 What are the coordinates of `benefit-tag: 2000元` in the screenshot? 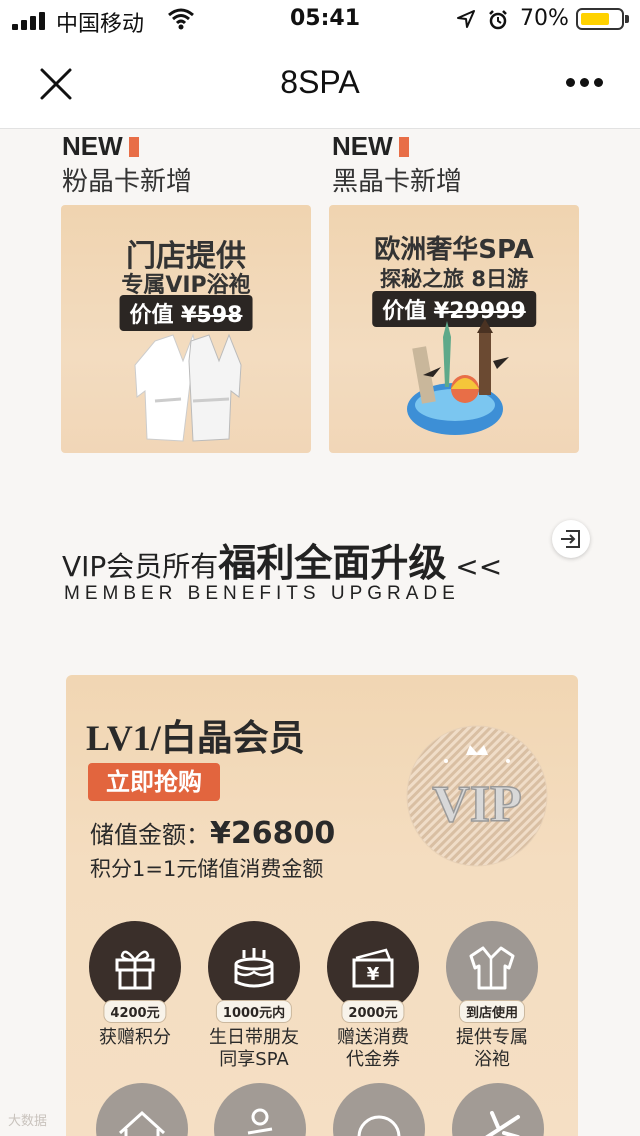 It's located at (373, 1011).